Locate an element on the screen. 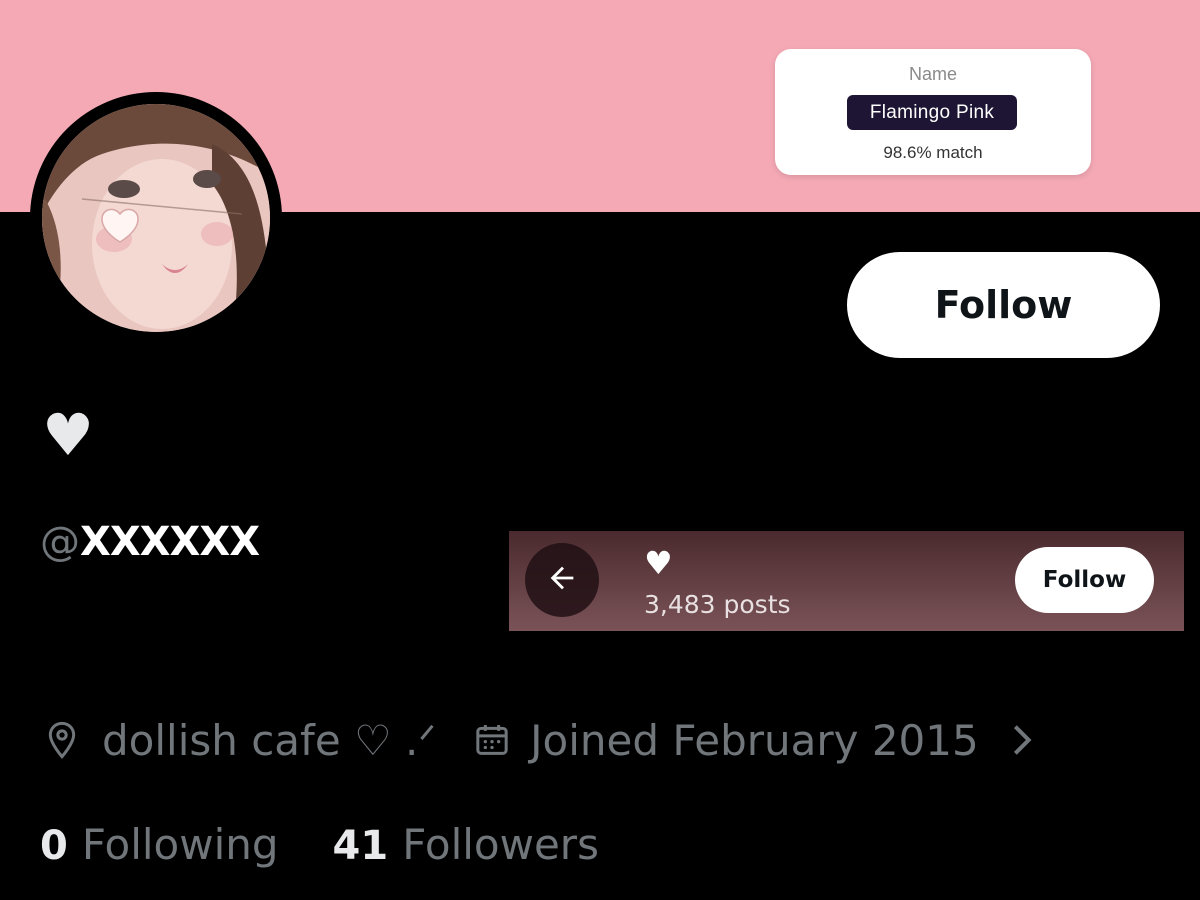 The height and width of the screenshot is (900, 1200). profile-location: dollish cafe ♡ .ᐟ is located at coordinates (269, 740).